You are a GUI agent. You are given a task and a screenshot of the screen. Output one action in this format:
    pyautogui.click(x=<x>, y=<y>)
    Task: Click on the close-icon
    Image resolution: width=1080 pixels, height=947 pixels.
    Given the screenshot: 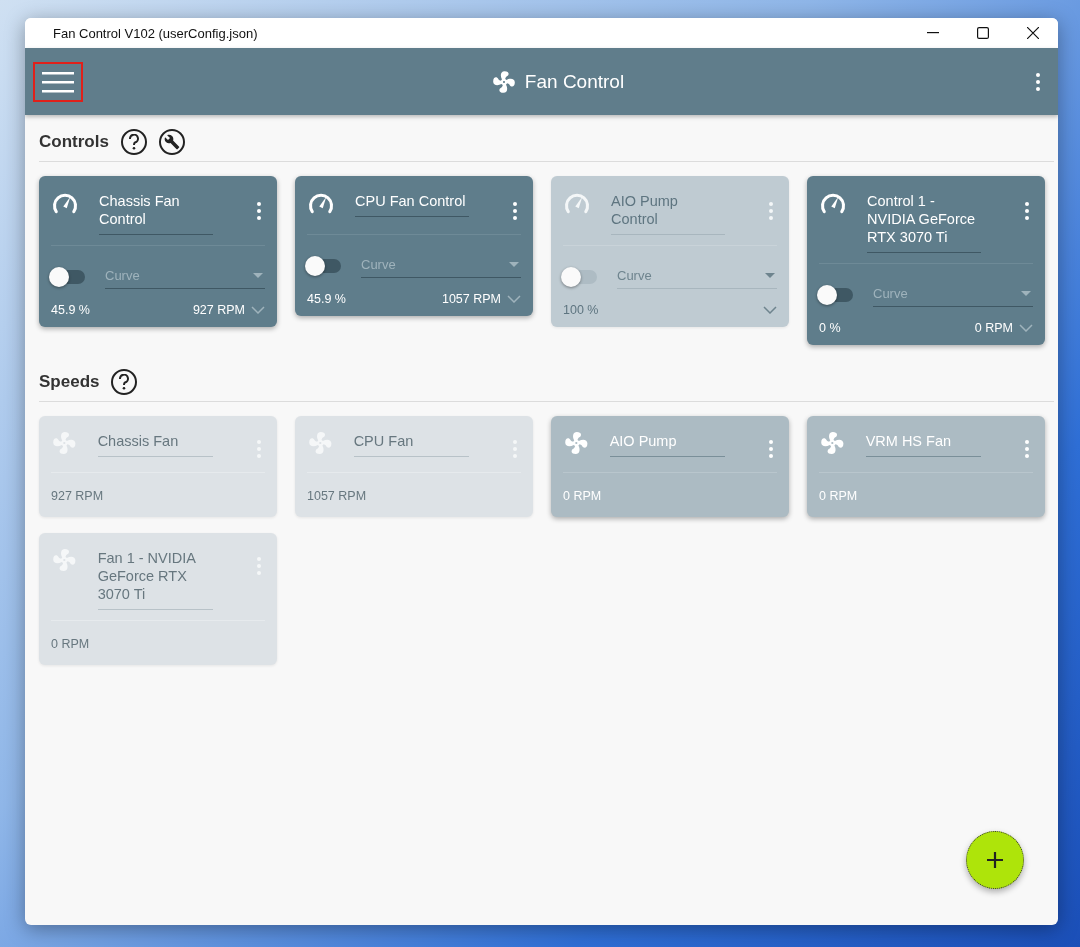 What is the action you would take?
    pyautogui.click(x=1033, y=33)
    